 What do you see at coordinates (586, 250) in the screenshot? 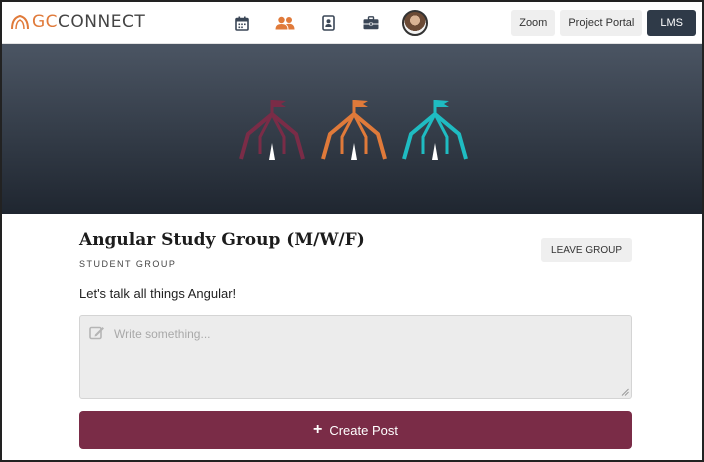
I see `leave-group-button: LEAVE GROUP` at bounding box center [586, 250].